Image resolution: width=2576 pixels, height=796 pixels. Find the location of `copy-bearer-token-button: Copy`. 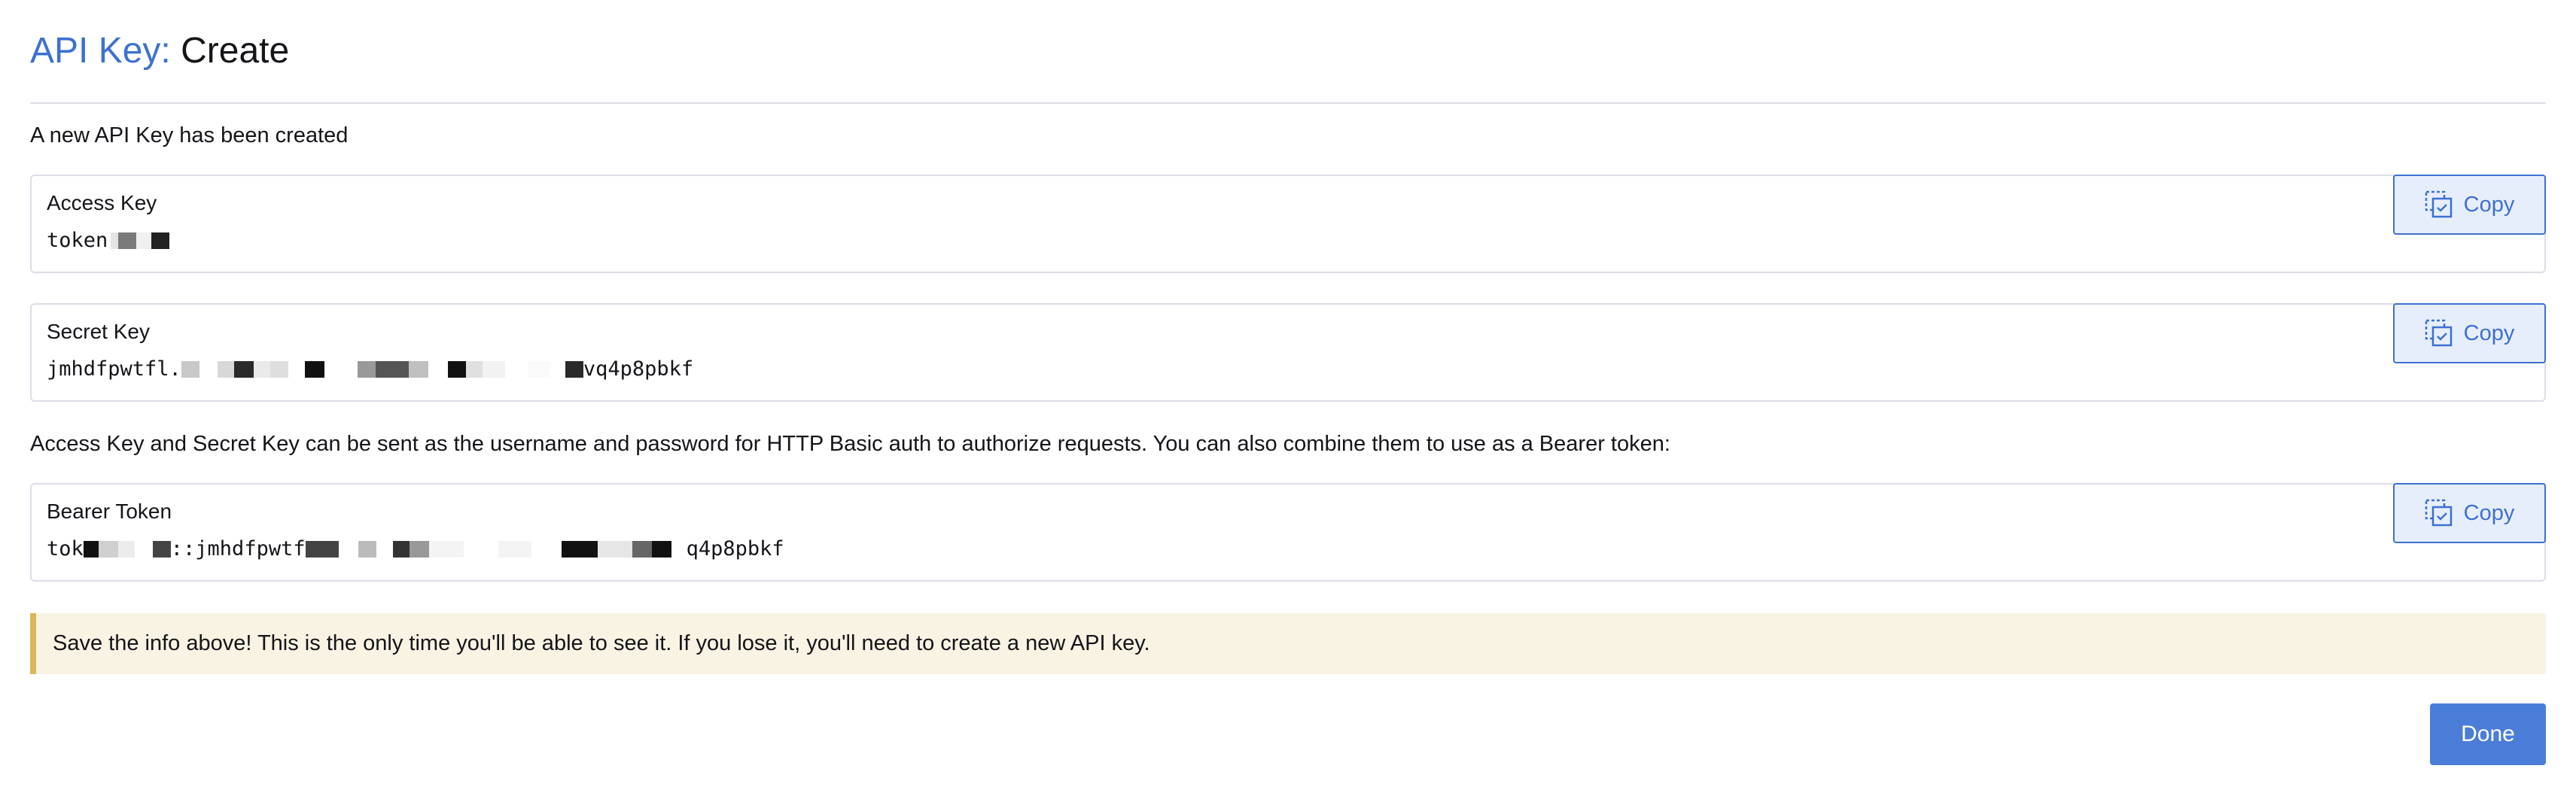

copy-bearer-token-button: Copy is located at coordinates (2469, 513).